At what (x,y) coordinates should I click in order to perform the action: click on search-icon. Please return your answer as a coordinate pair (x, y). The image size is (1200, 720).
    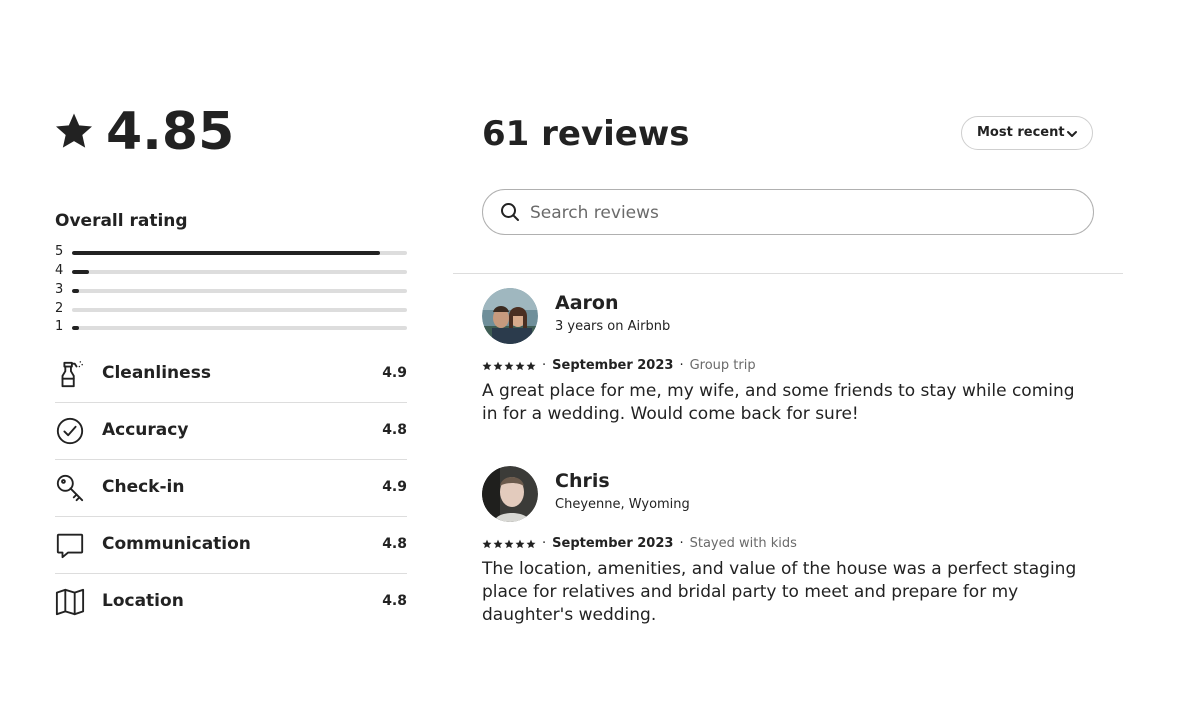
    Looking at the image, I should click on (510, 212).